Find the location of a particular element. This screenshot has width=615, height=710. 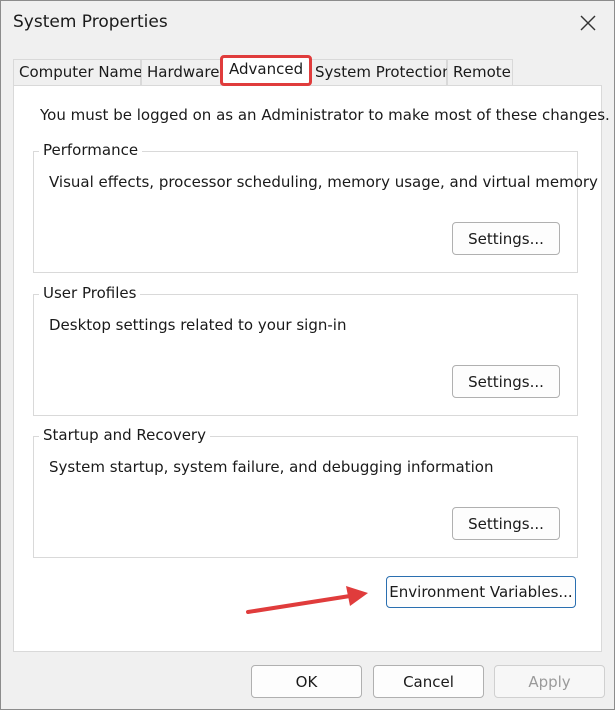

tab-hardware: Hardware is located at coordinates (181, 72).